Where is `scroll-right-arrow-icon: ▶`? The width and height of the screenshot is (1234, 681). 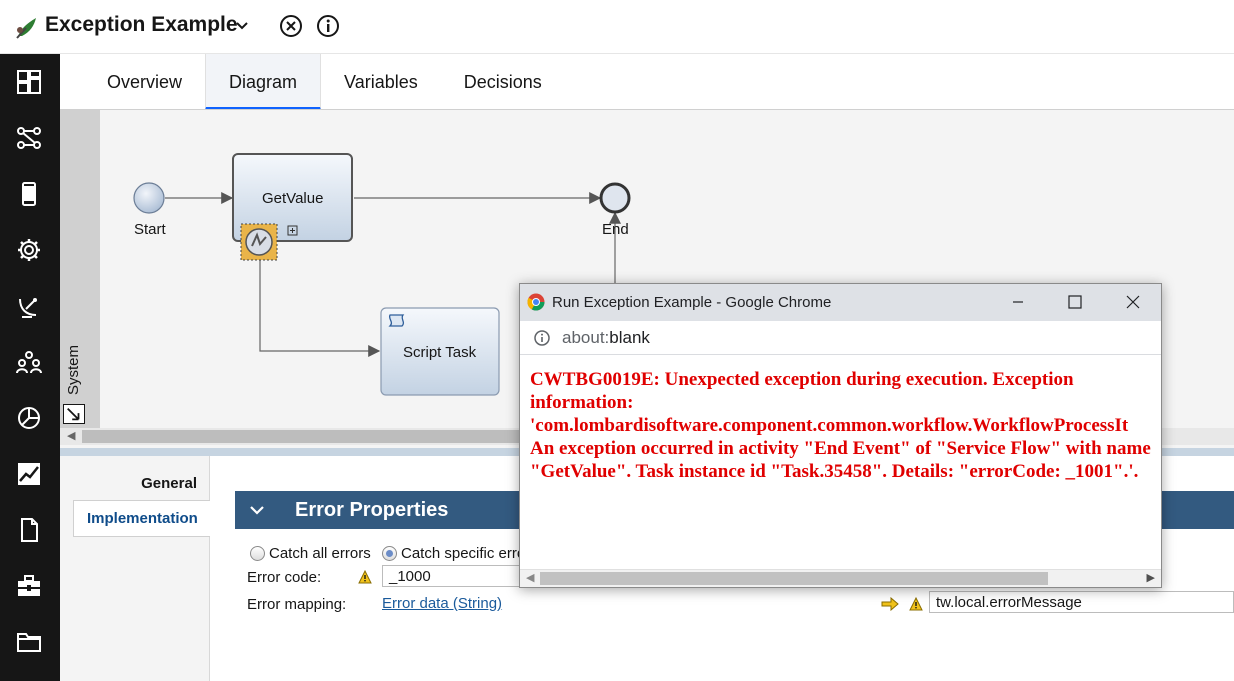
scroll-right-arrow-icon: ▶ is located at coordinates (1151, 577).